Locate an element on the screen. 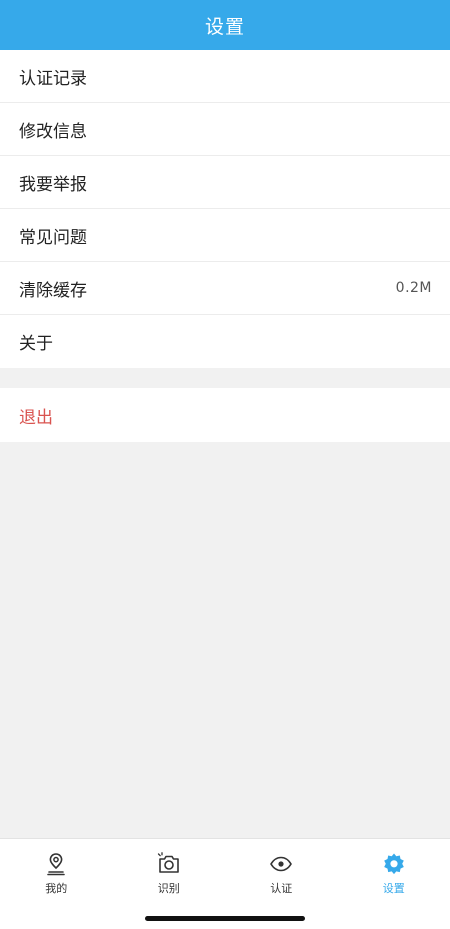 The width and height of the screenshot is (450, 929). logout-button: 退出 is located at coordinates (225, 415).